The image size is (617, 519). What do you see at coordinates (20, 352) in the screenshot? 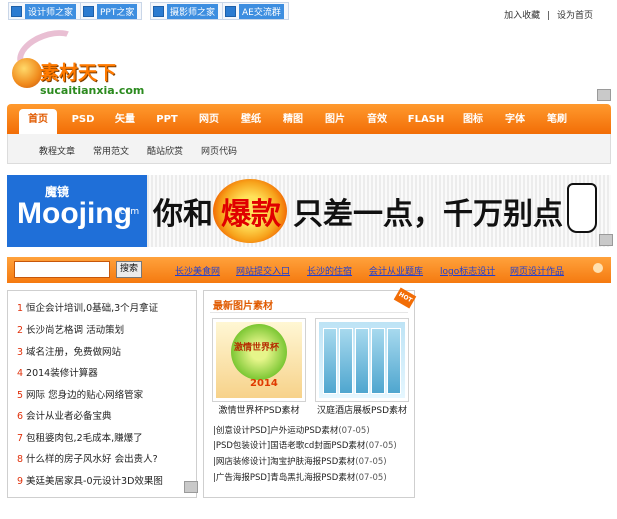
I see `item-number: 3` at bounding box center [20, 352].